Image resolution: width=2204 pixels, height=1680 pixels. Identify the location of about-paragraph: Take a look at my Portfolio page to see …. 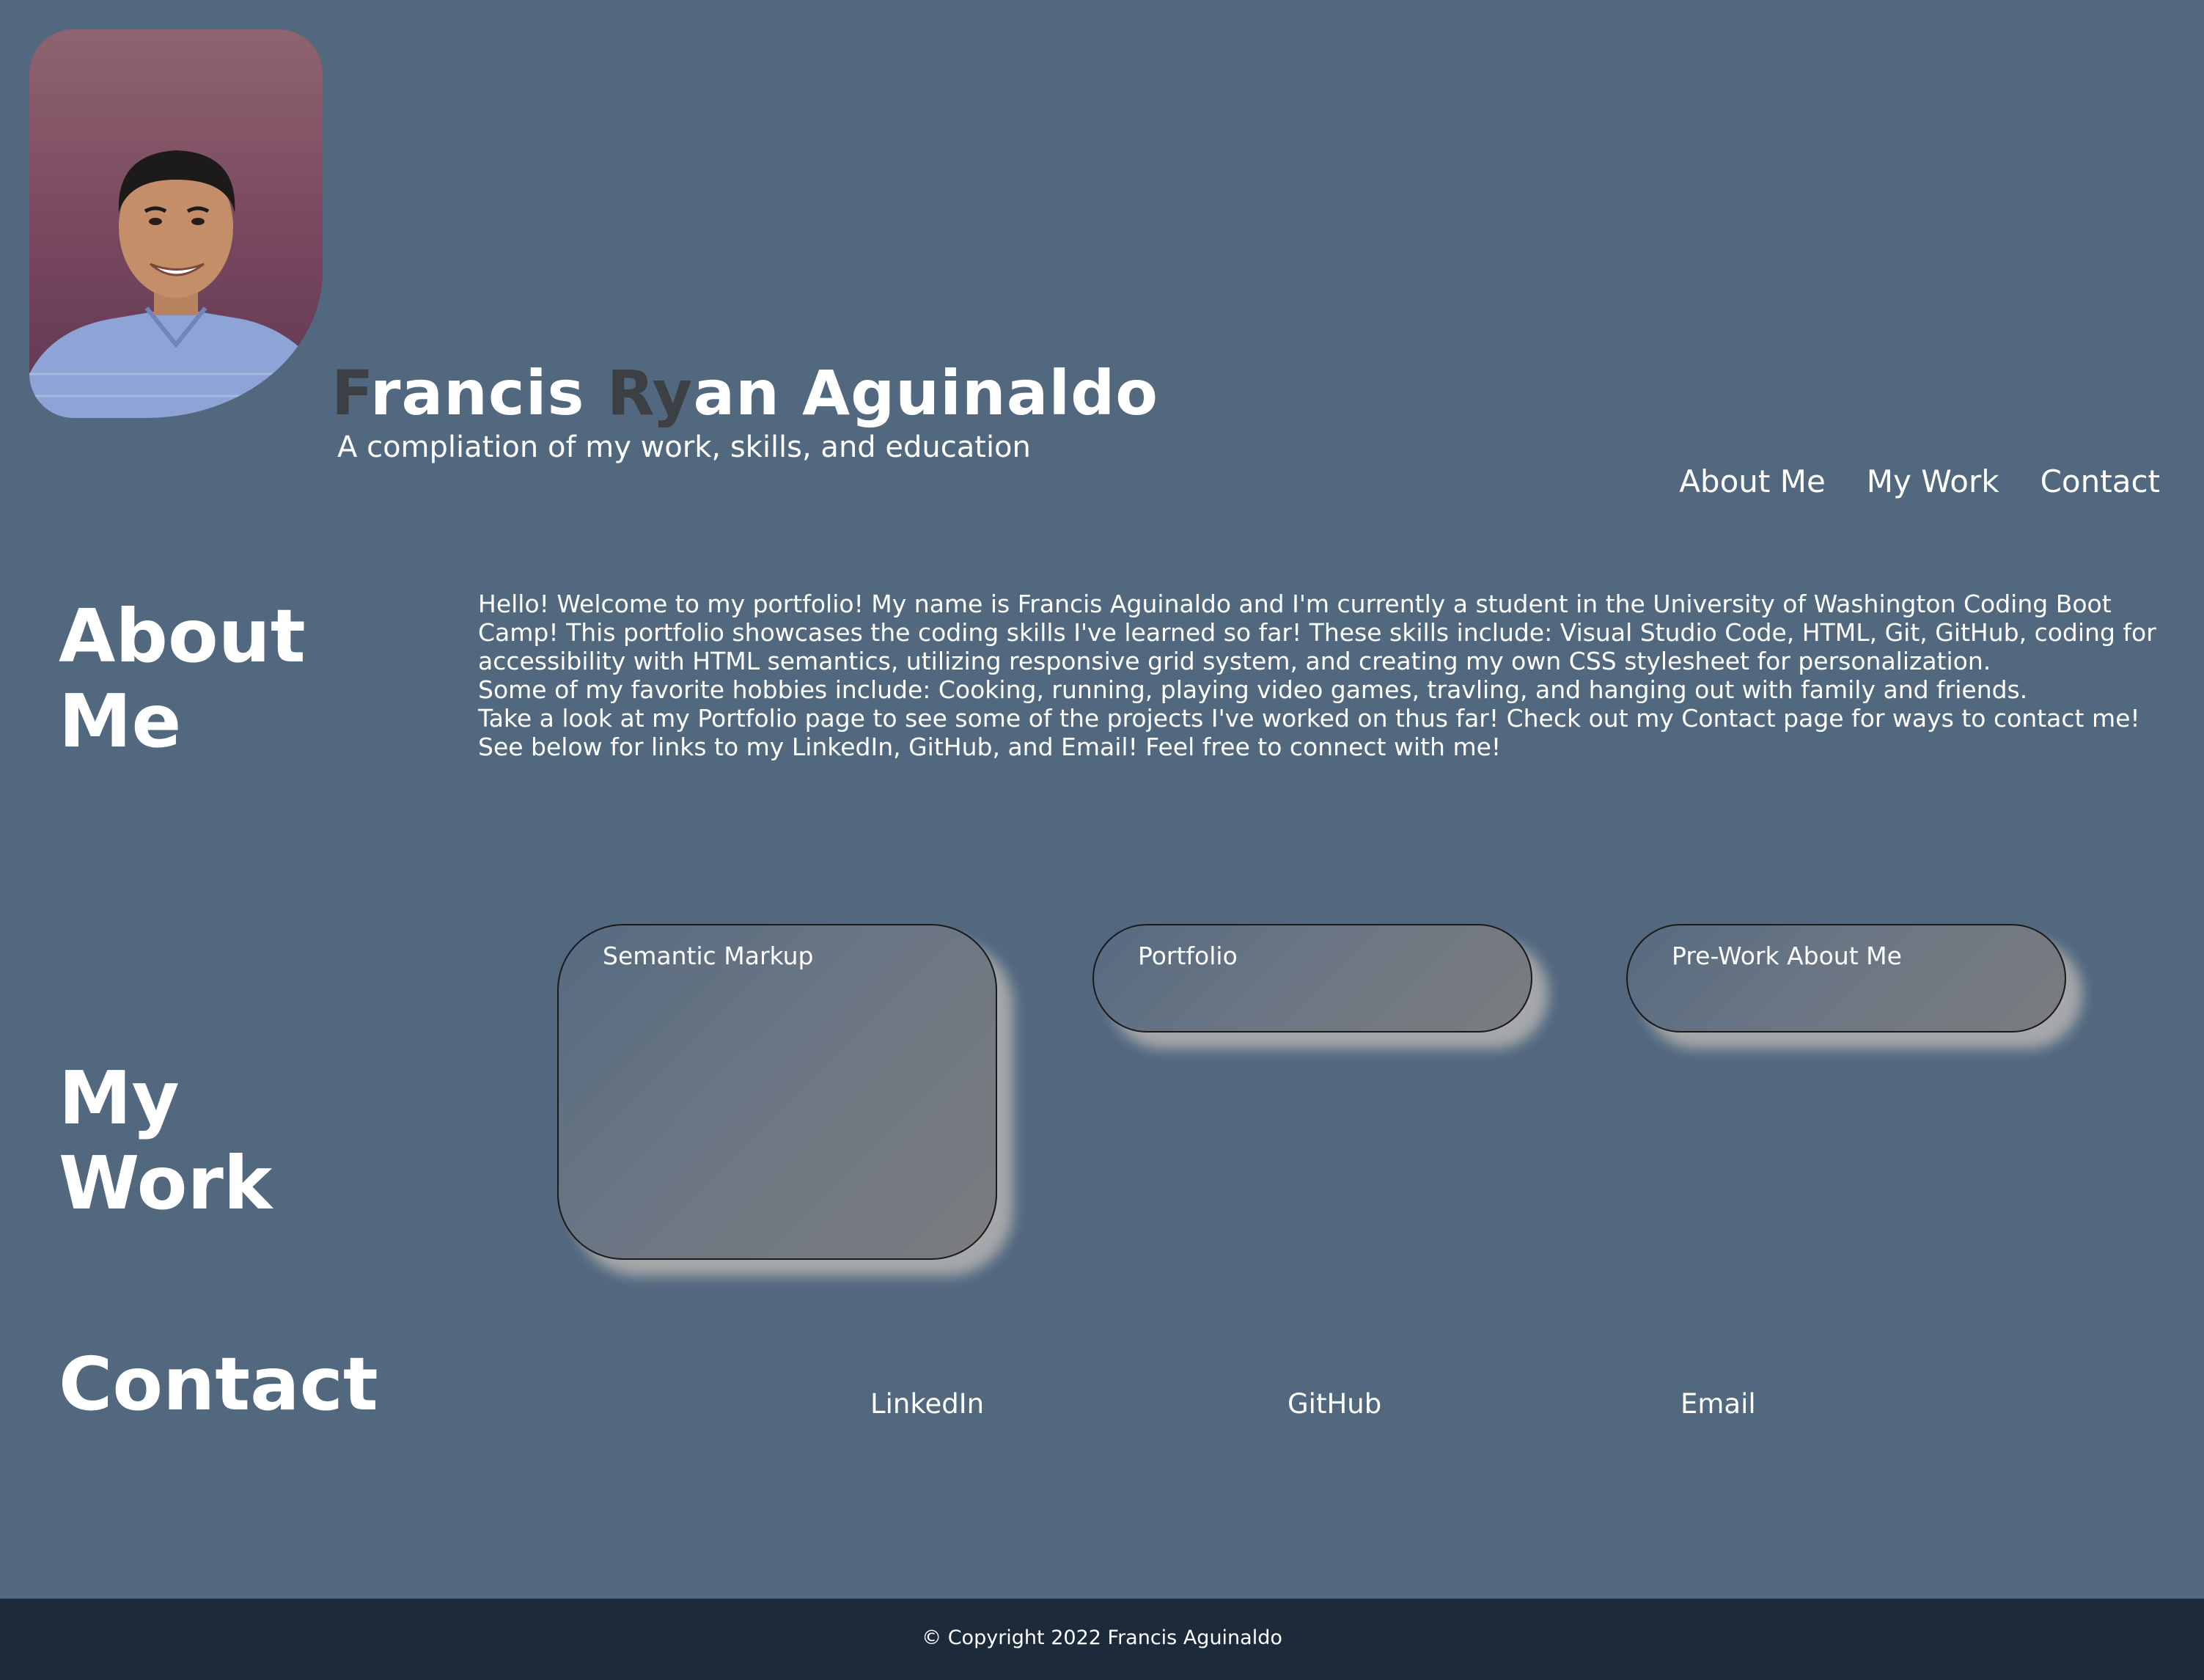
(1309, 719).